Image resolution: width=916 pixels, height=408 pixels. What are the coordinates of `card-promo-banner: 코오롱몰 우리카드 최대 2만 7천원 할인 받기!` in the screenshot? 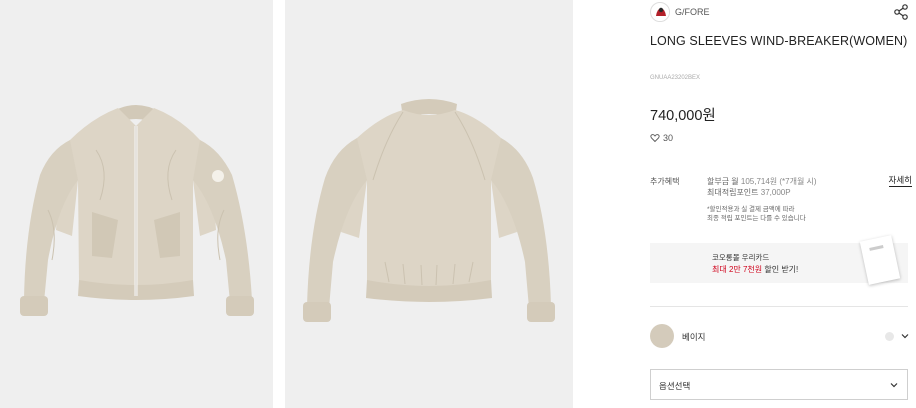 It's located at (779, 260).